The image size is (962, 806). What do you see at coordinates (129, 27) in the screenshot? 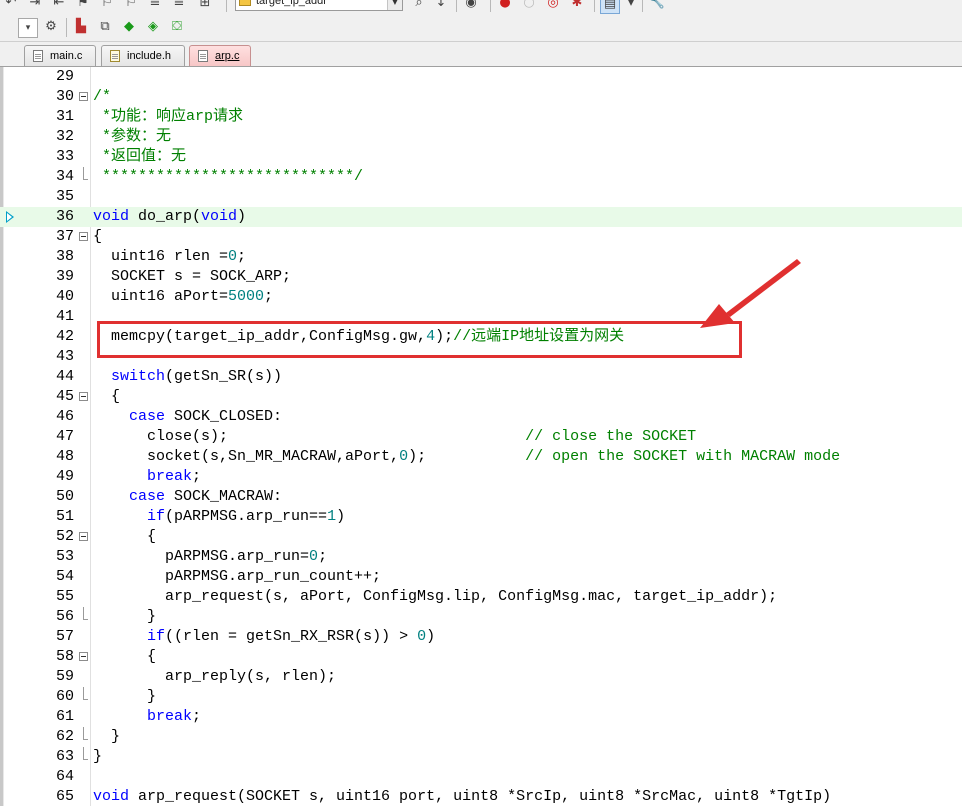
I see `manage-run-time-icon: ◆` at bounding box center [129, 27].